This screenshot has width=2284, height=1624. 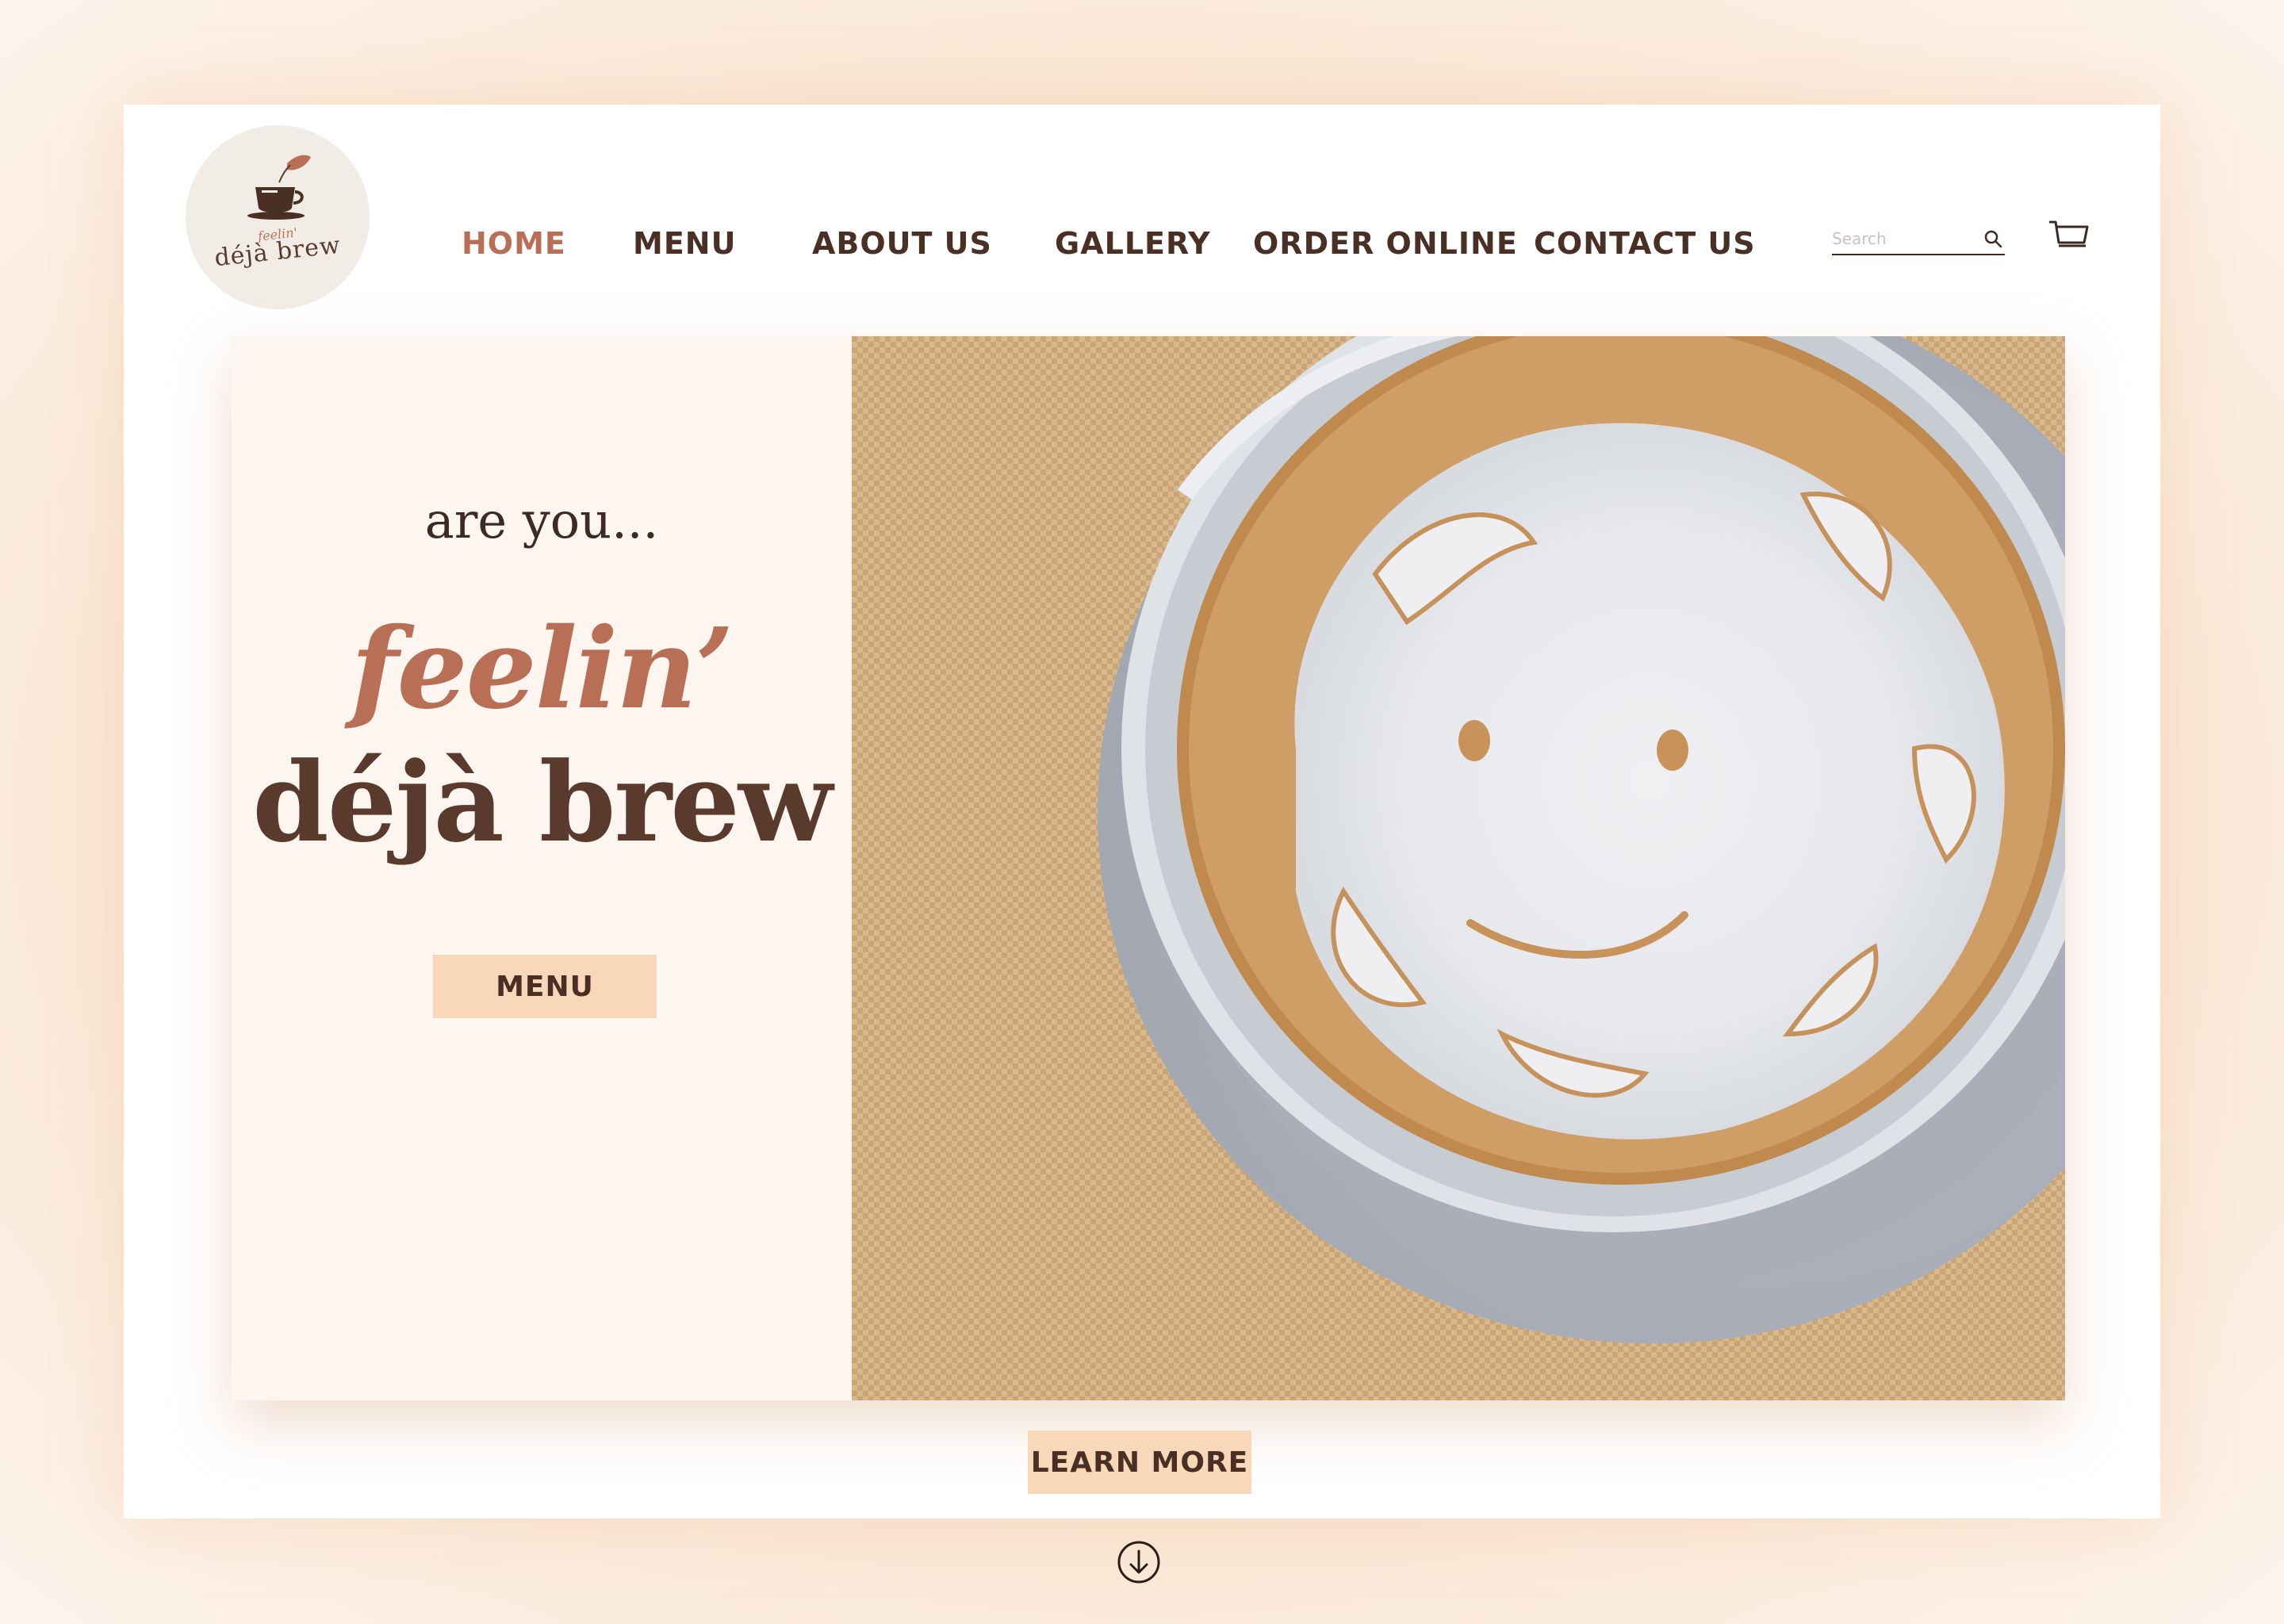 What do you see at coordinates (279, 187) in the screenshot?
I see `coffee-cup-leaf-icon` at bounding box center [279, 187].